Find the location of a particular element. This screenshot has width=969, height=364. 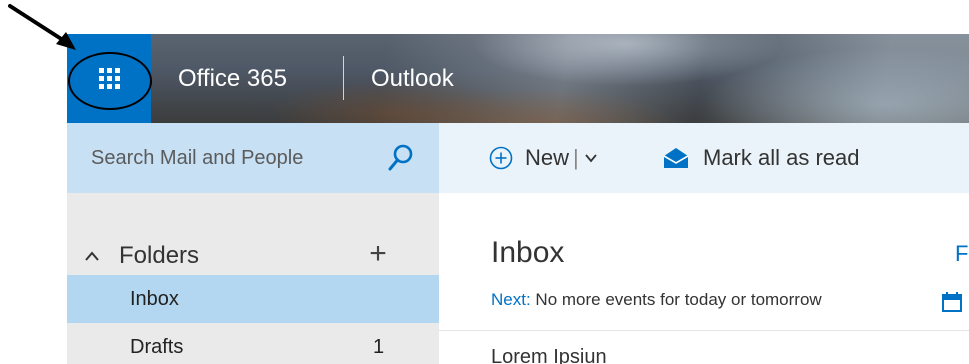

filter-link: Fi is located at coordinates (962, 254).